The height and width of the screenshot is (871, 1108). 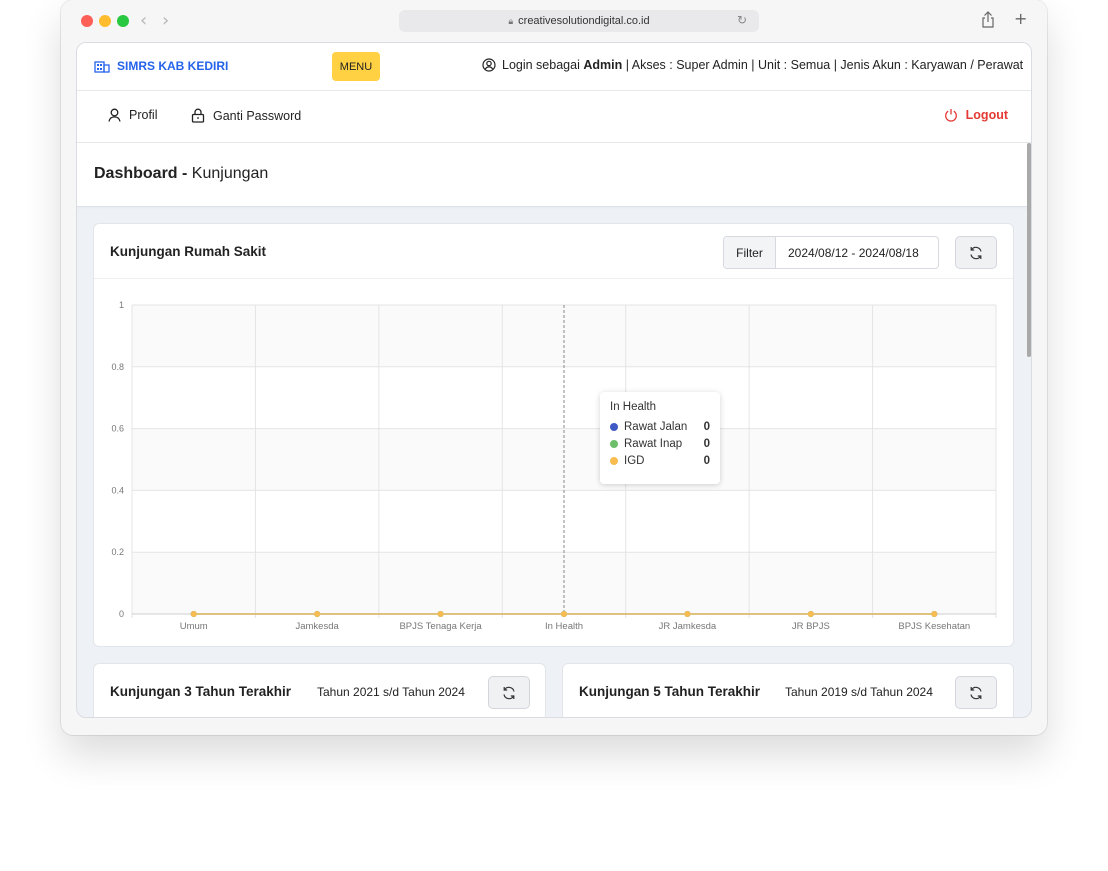 I want to click on power-icon, so click(x=950, y=115).